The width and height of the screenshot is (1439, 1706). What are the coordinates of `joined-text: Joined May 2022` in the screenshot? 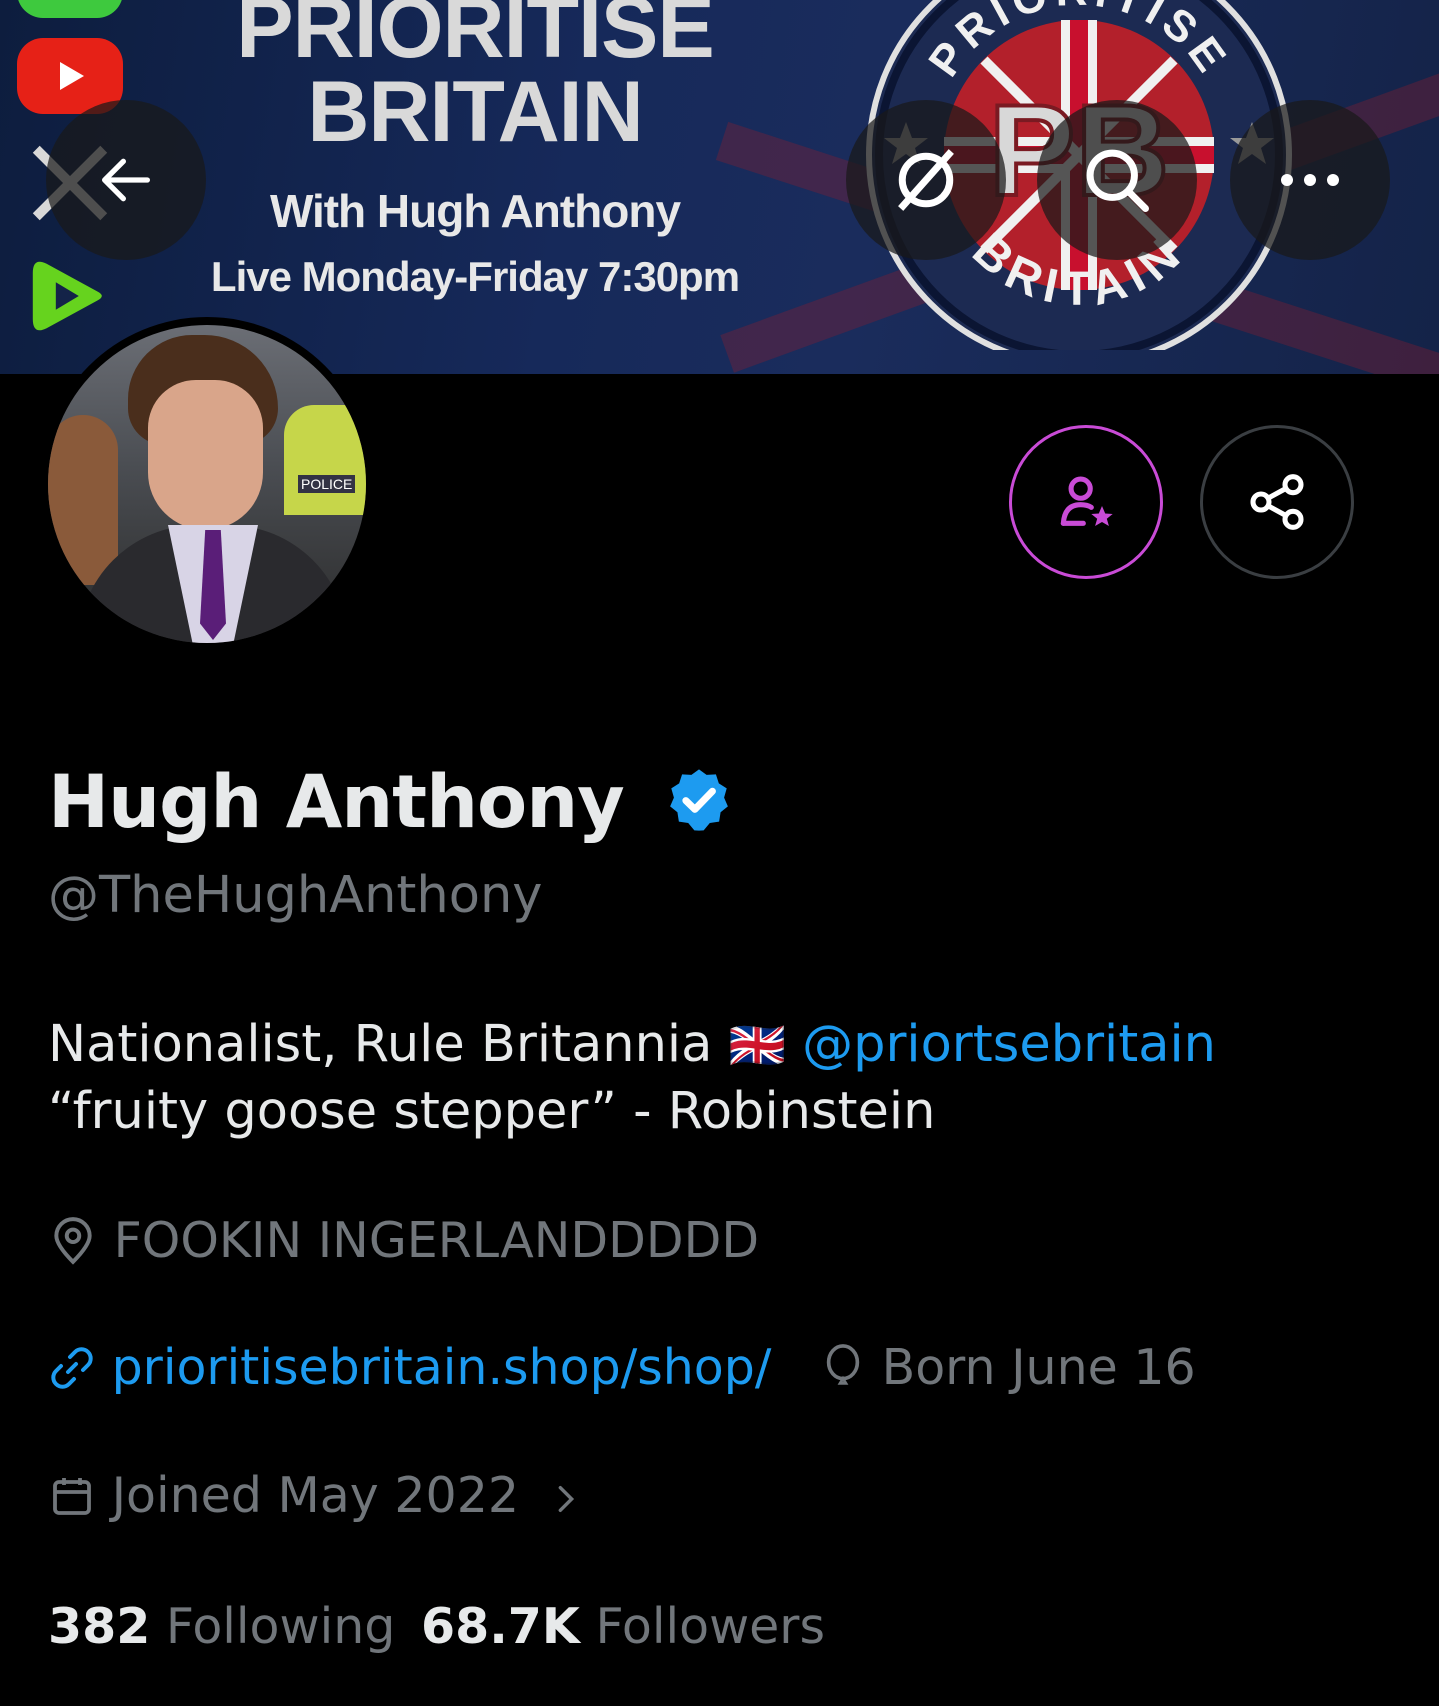 It's located at (315, 1495).